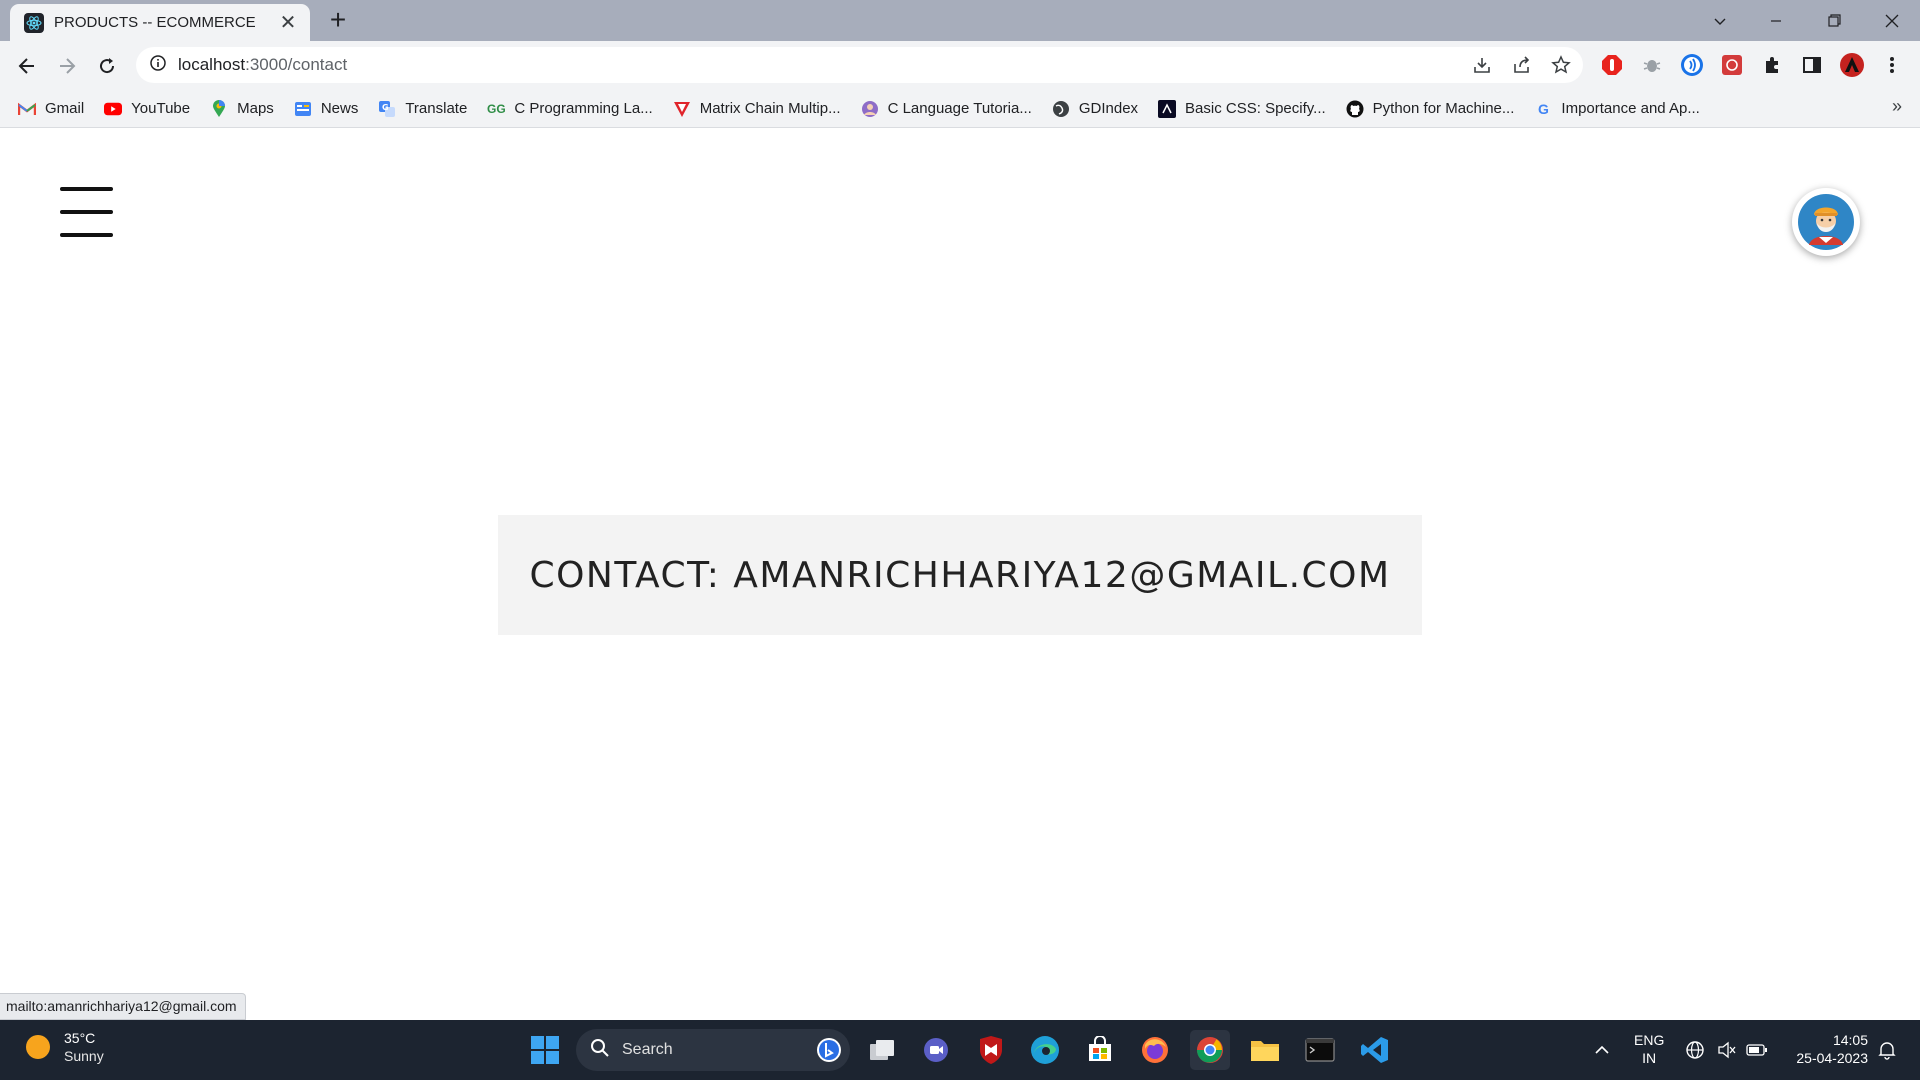 The height and width of the screenshot is (1080, 1920). I want to click on audio-extension-icon, so click(1692, 65).